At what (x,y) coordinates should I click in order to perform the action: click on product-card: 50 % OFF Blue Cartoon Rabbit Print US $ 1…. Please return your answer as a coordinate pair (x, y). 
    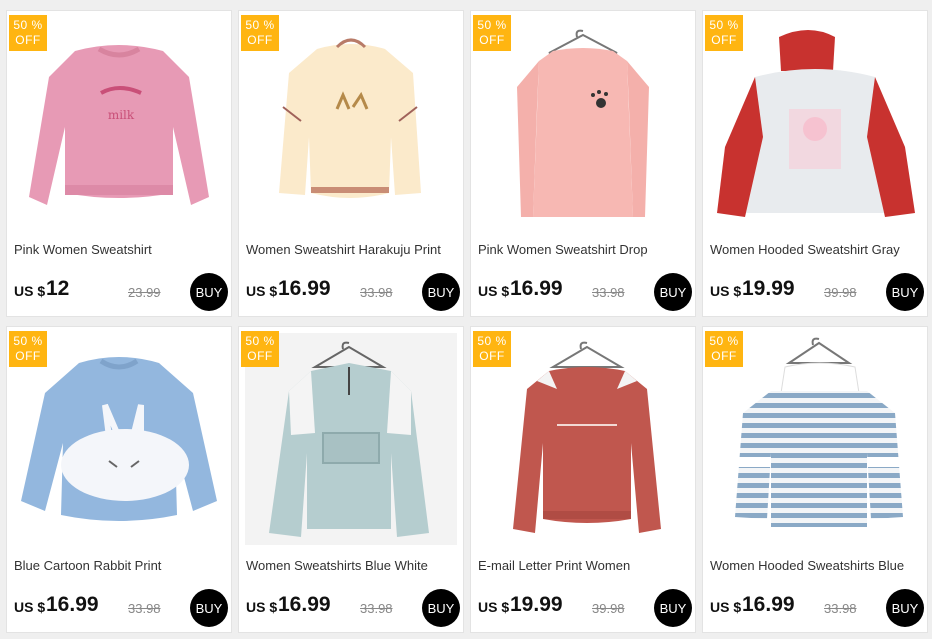
    Looking at the image, I should click on (119, 479).